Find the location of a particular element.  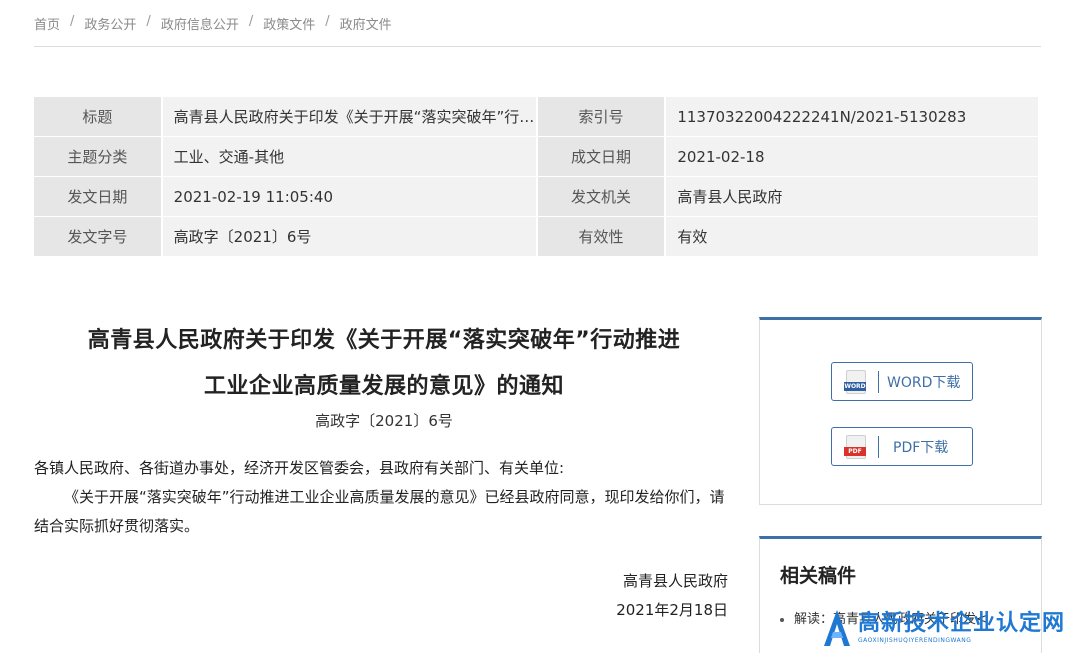

article-date: 2021年2月18日 is located at coordinates (672, 610).